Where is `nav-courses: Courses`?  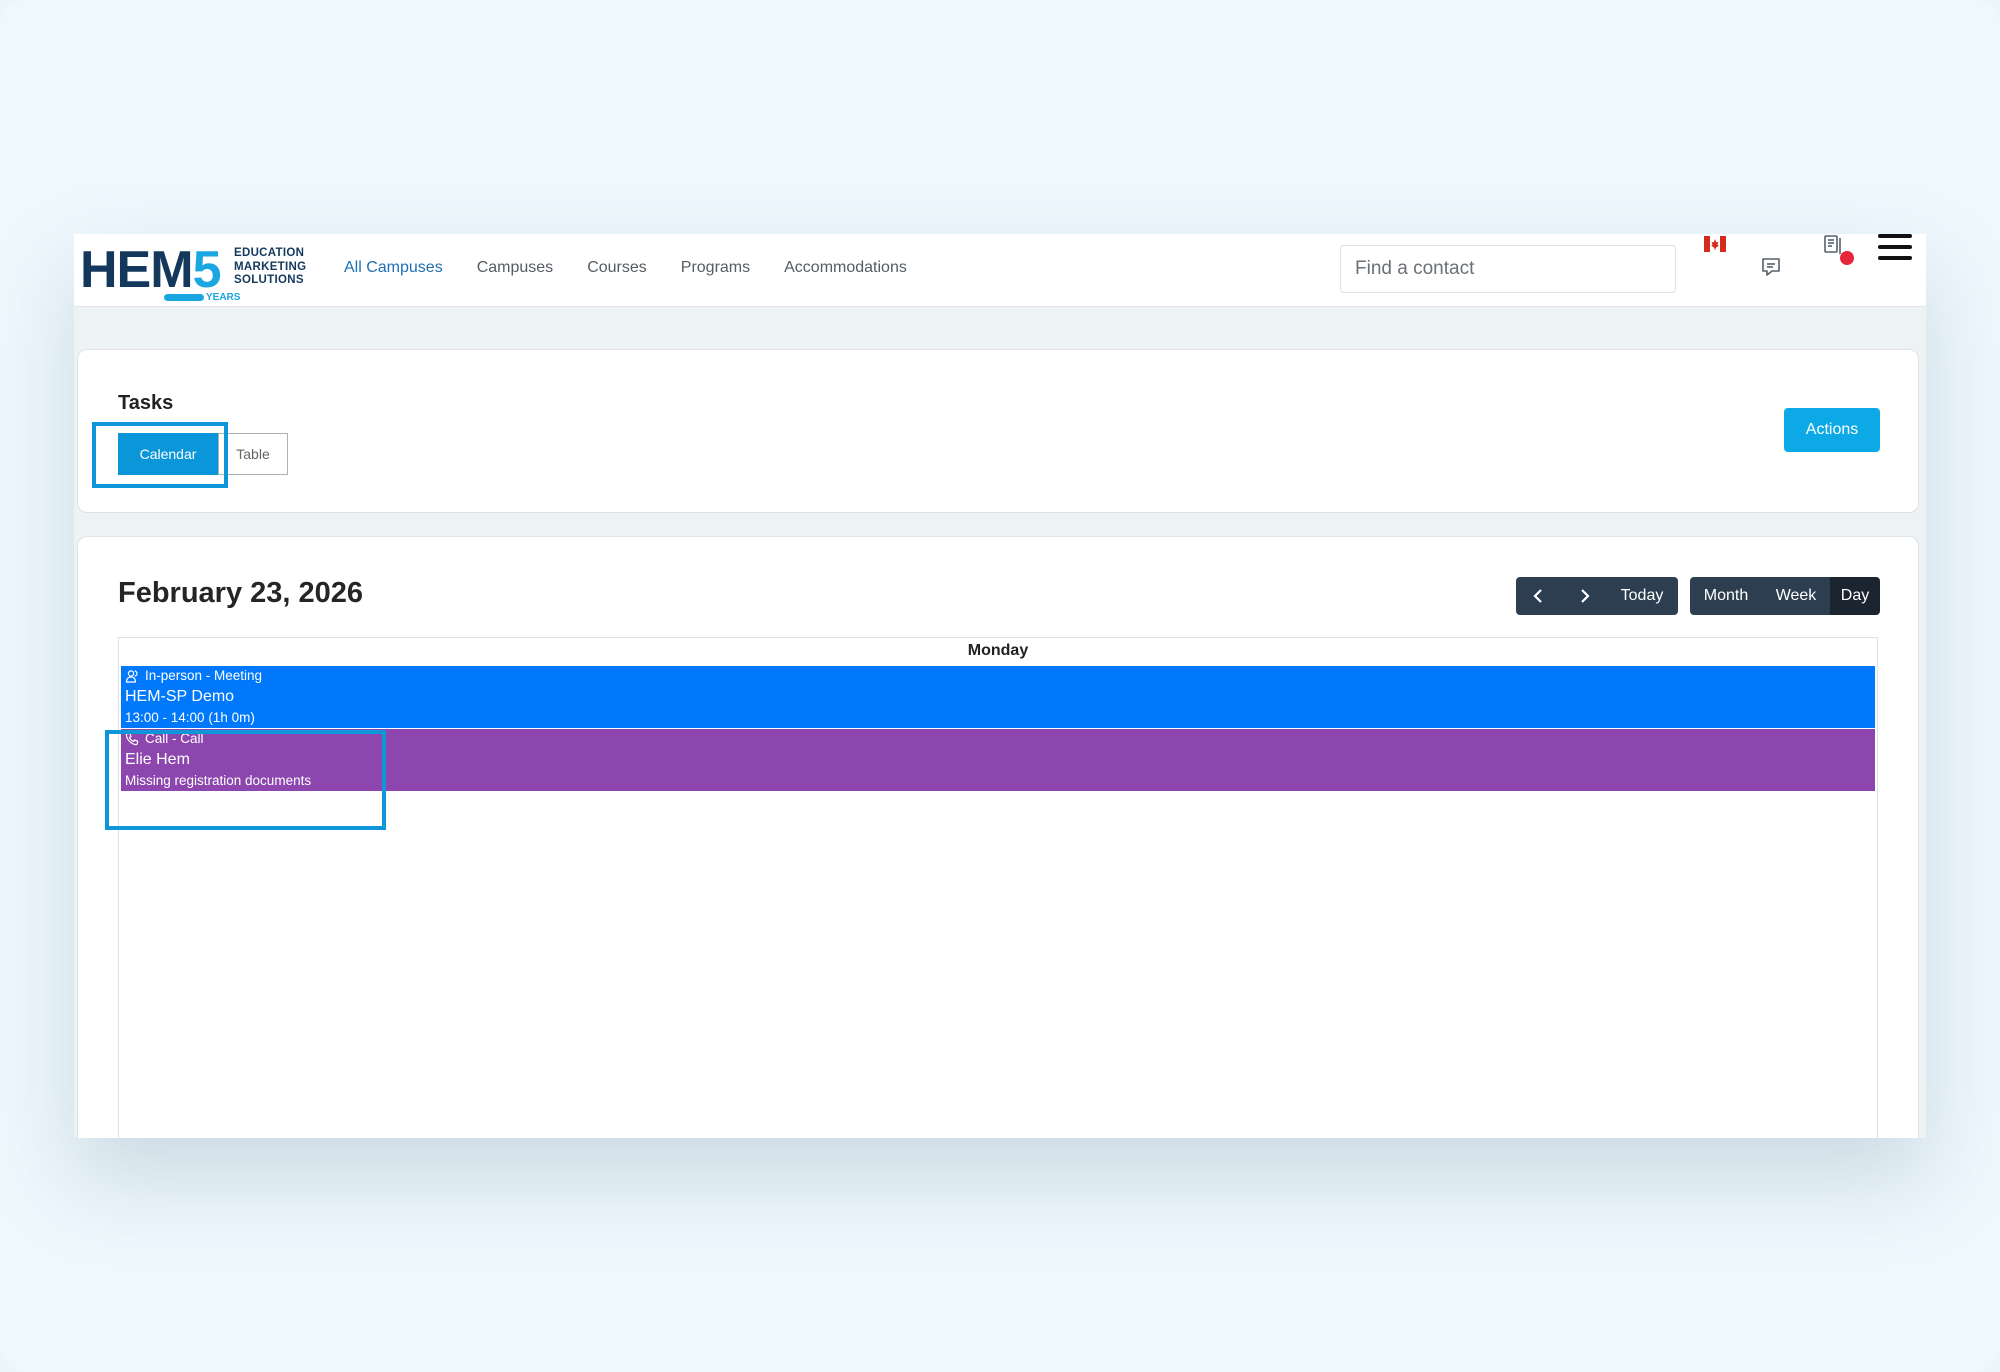
nav-courses: Courses is located at coordinates (617, 268).